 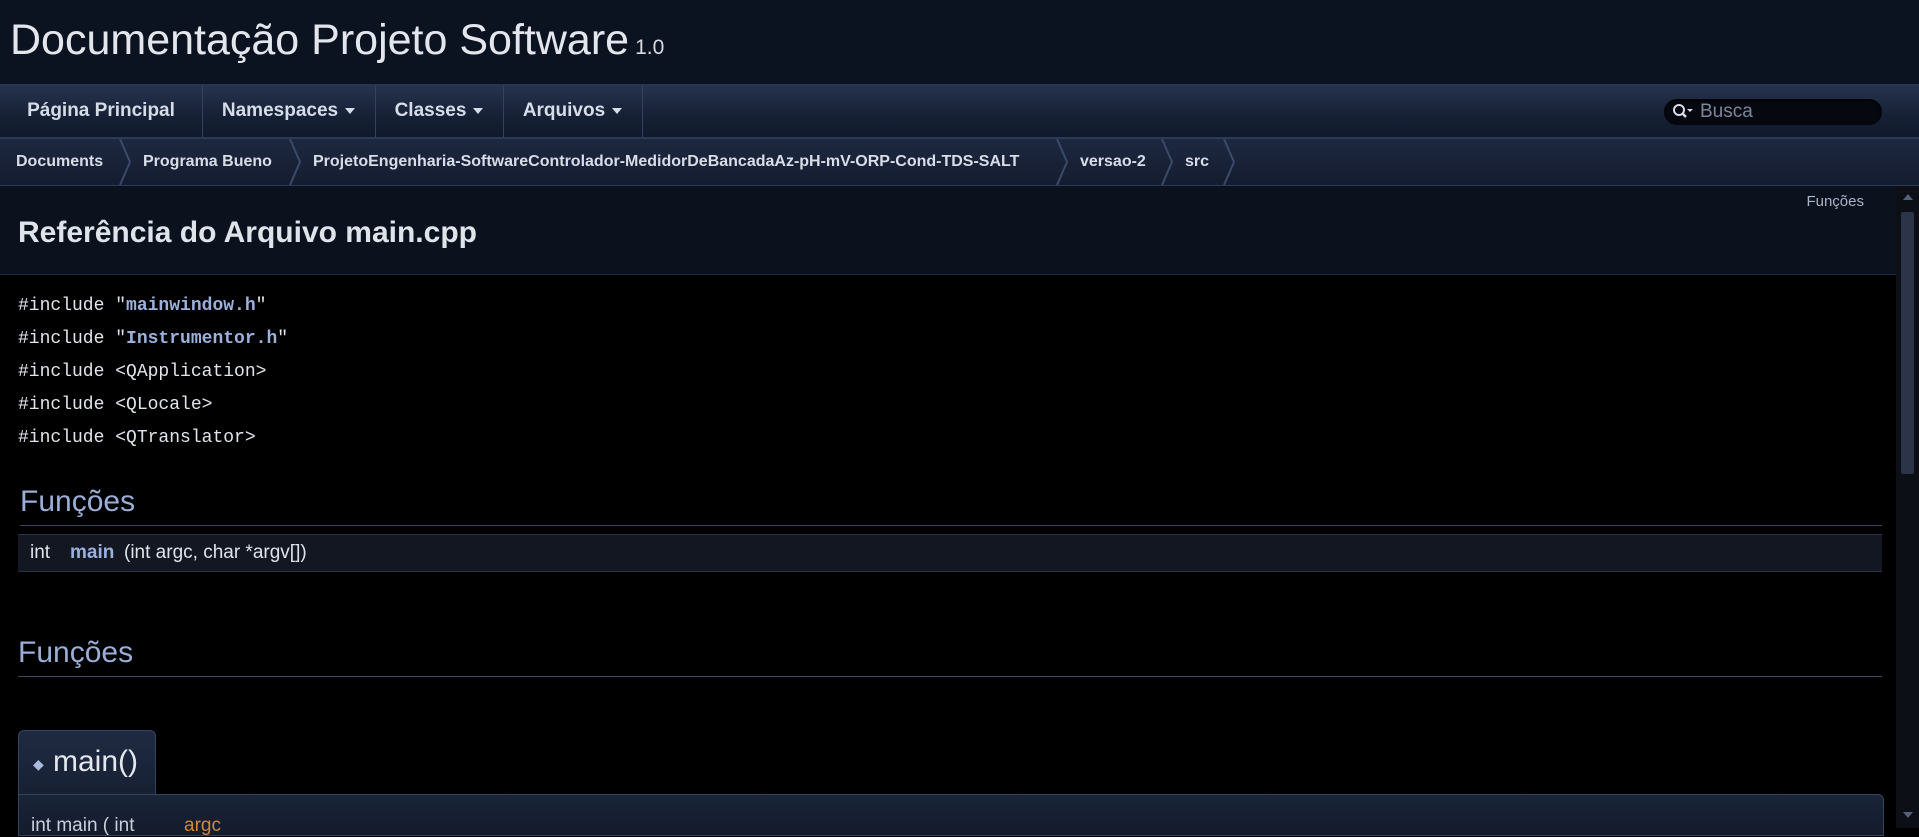 What do you see at coordinates (1908, 815) in the screenshot?
I see `scroll-down-arrow-icon` at bounding box center [1908, 815].